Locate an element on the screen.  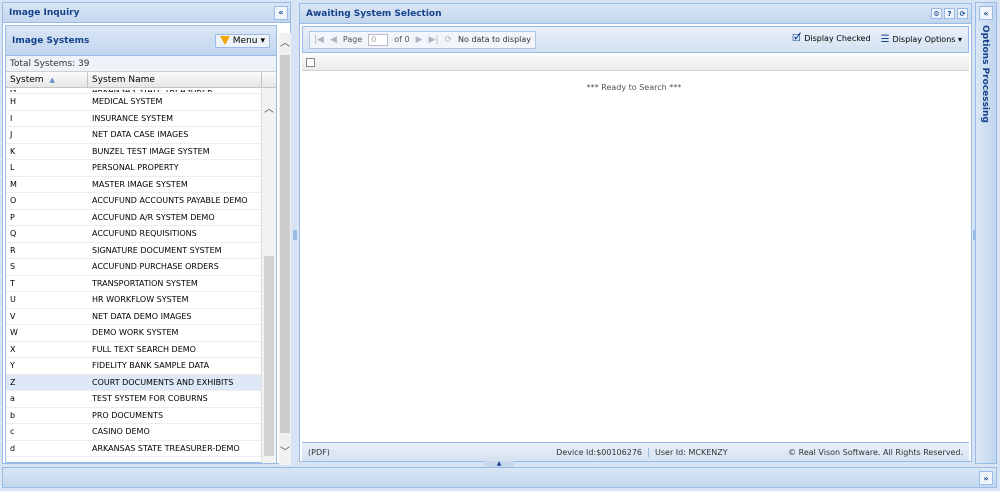
system-code: V is located at coordinates (13, 316).